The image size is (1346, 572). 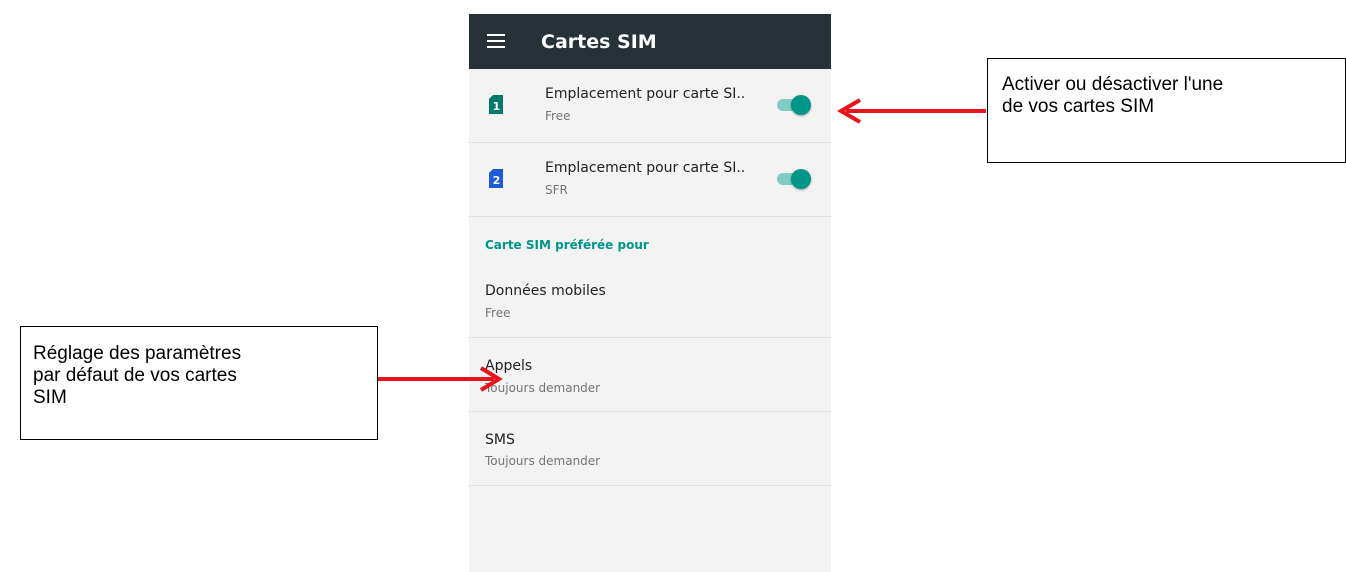 What do you see at coordinates (567, 245) in the screenshot?
I see `preferred-section-label: Carte SIM préférée pour` at bounding box center [567, 245].